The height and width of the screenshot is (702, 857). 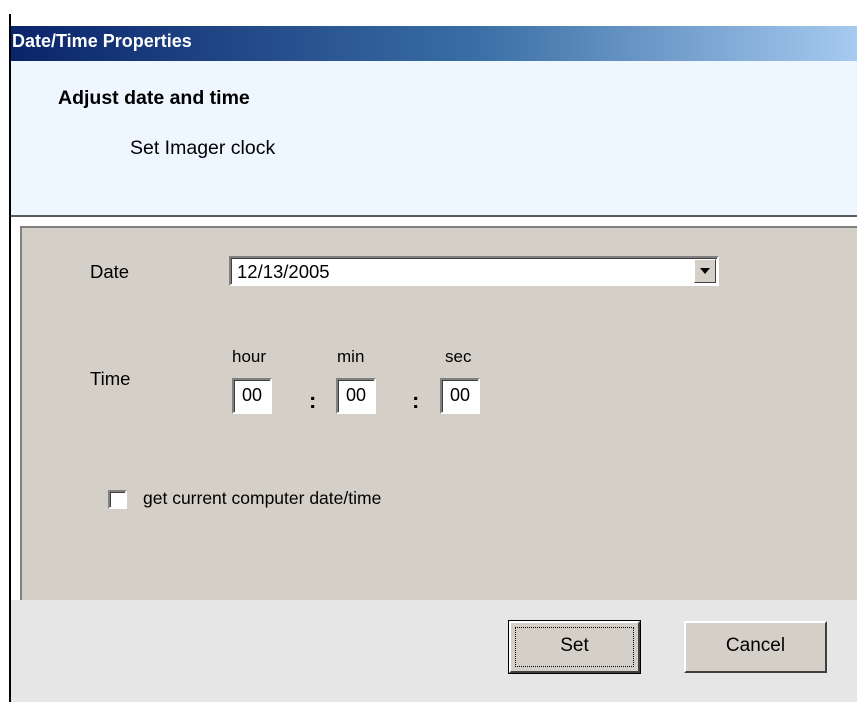 I want to click on second-input: 00, so click(x=460, y=396).